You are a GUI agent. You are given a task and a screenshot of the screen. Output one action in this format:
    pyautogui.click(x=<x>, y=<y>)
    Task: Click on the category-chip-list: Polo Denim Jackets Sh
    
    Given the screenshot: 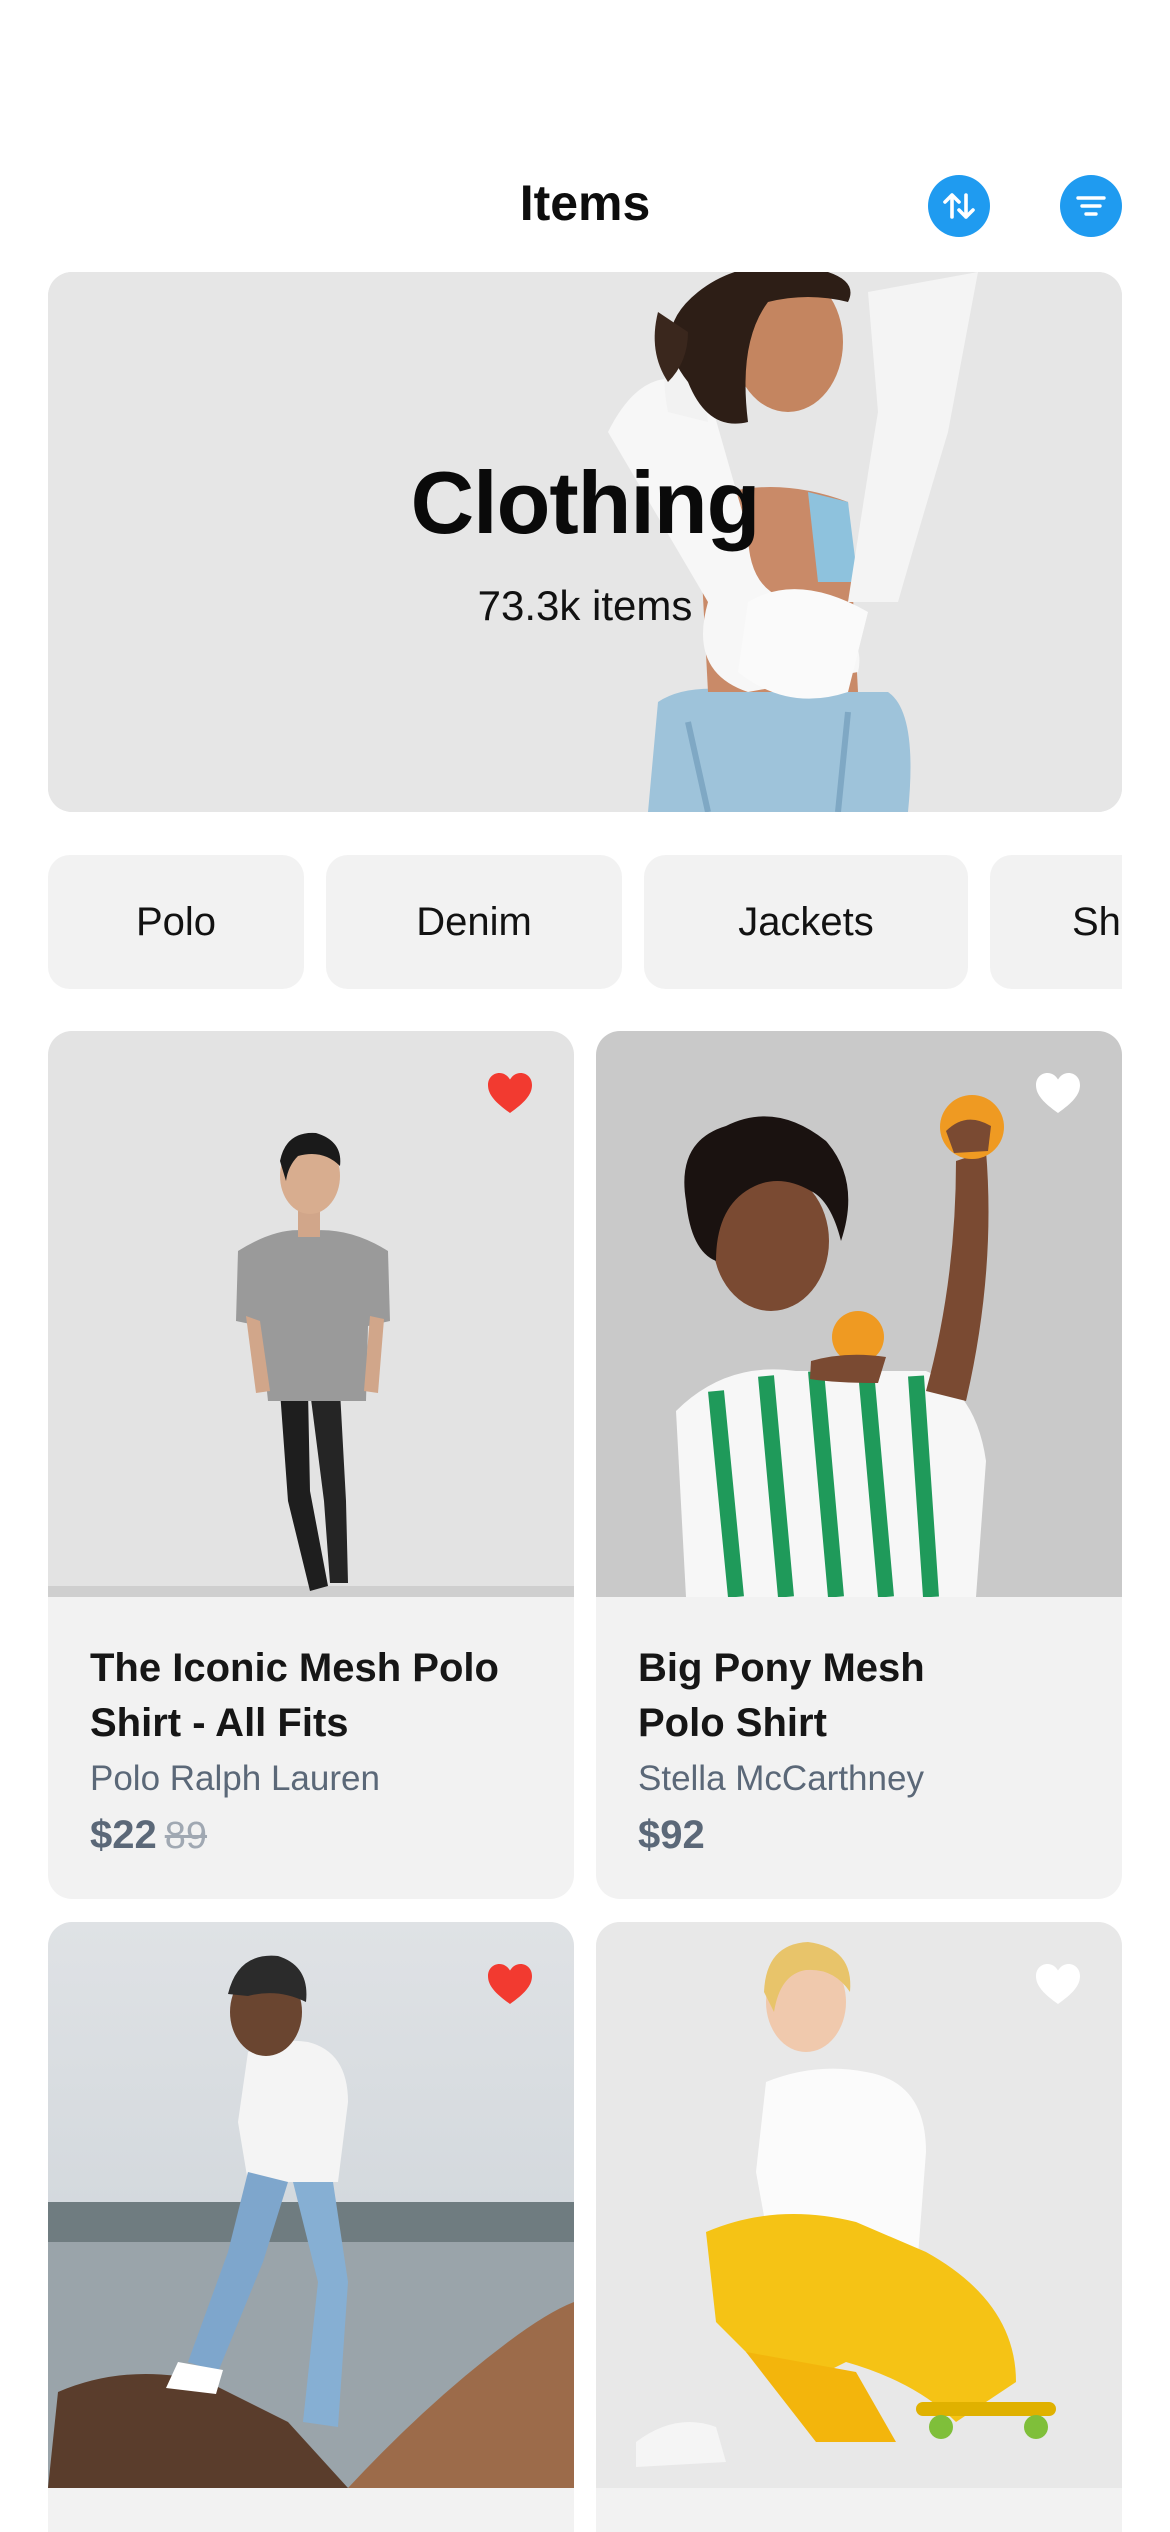 What is the action you would take?
    pyautogui.click(x=585, y=922)
    